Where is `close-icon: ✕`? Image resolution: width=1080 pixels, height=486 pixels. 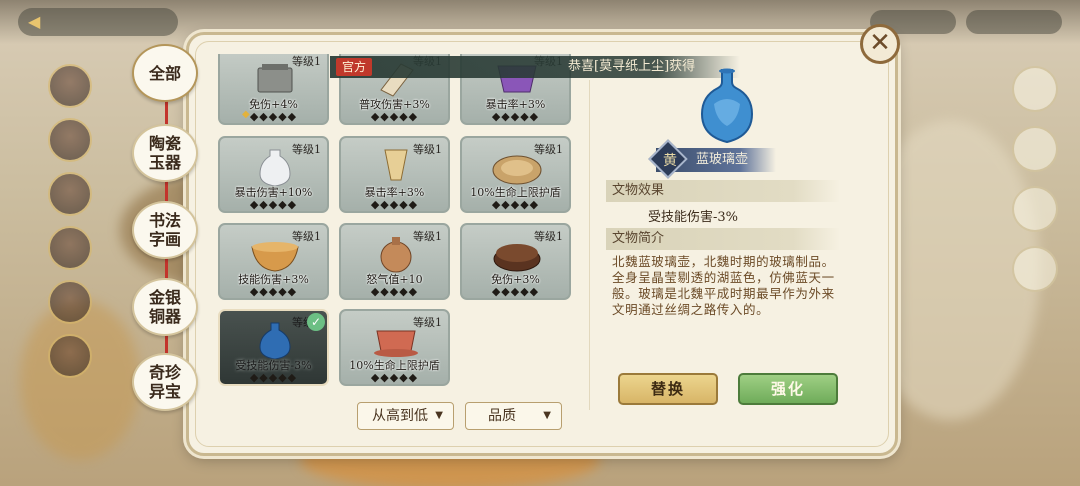 close-icon: ✕ is located at coordinates (880, 43).